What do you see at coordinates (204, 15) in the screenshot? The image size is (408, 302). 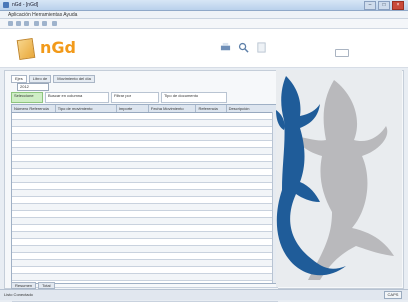 I see `menu-bar: Aplicación Herramientas Ayuda` at bounding box center [204, 15].